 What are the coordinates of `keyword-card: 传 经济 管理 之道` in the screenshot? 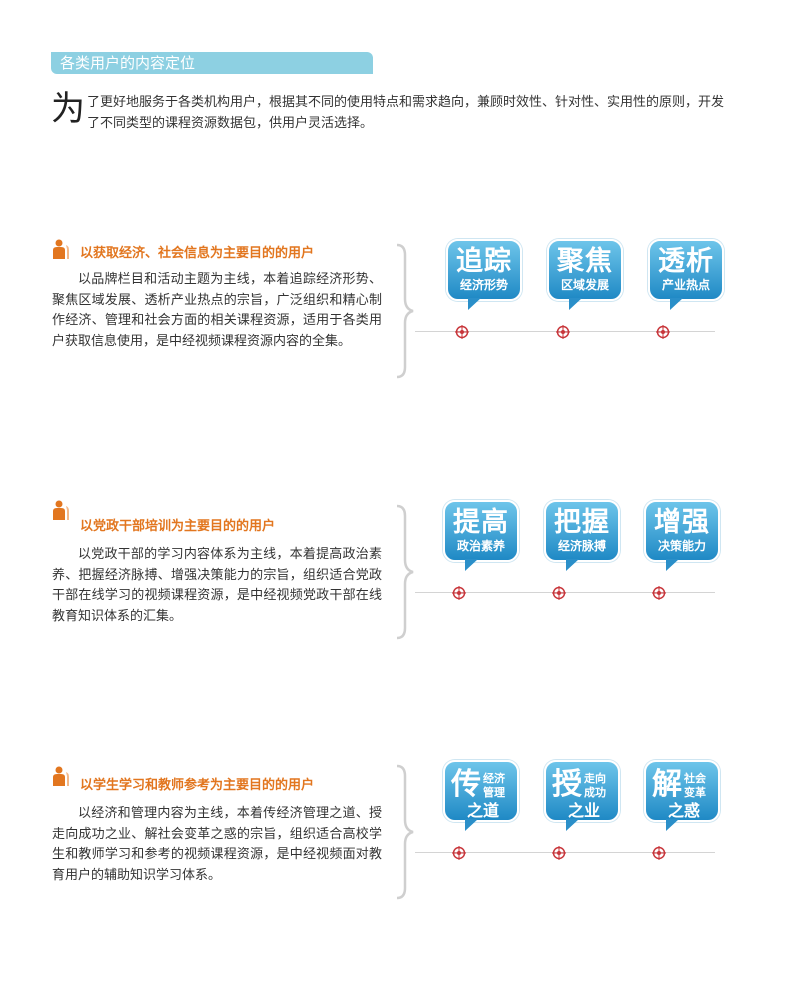 It's located at (481, 795).